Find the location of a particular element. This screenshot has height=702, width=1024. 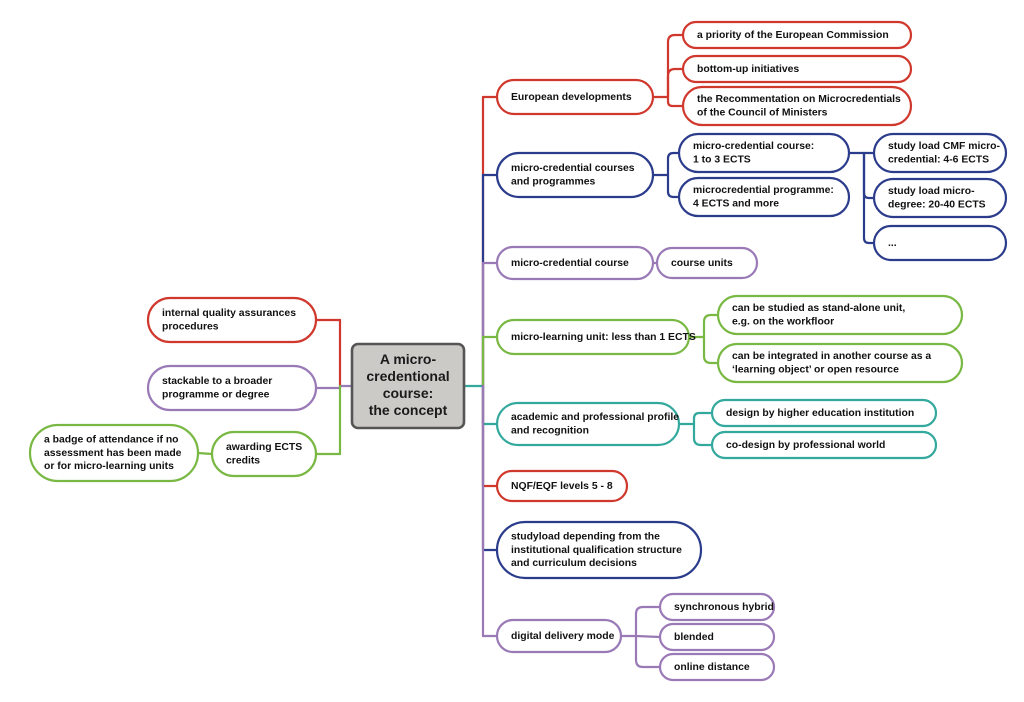

node-label-line: the Recommentation on Microcredentials is located at coordinates (799, 99).